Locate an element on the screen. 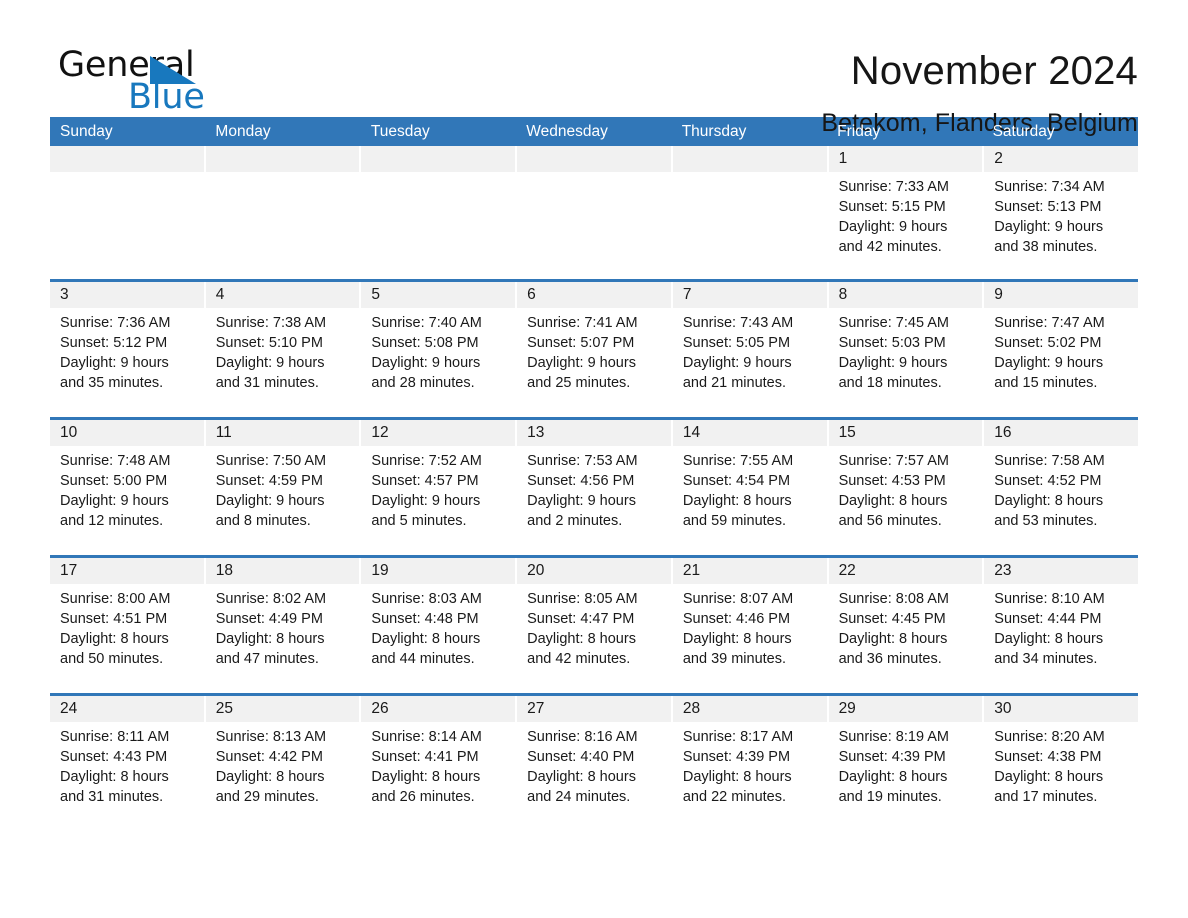 The height and width of the screenshot is (918, 1188). sunrise-text: Sunrise: 7:41 AM is located at coordinates (582, 323).